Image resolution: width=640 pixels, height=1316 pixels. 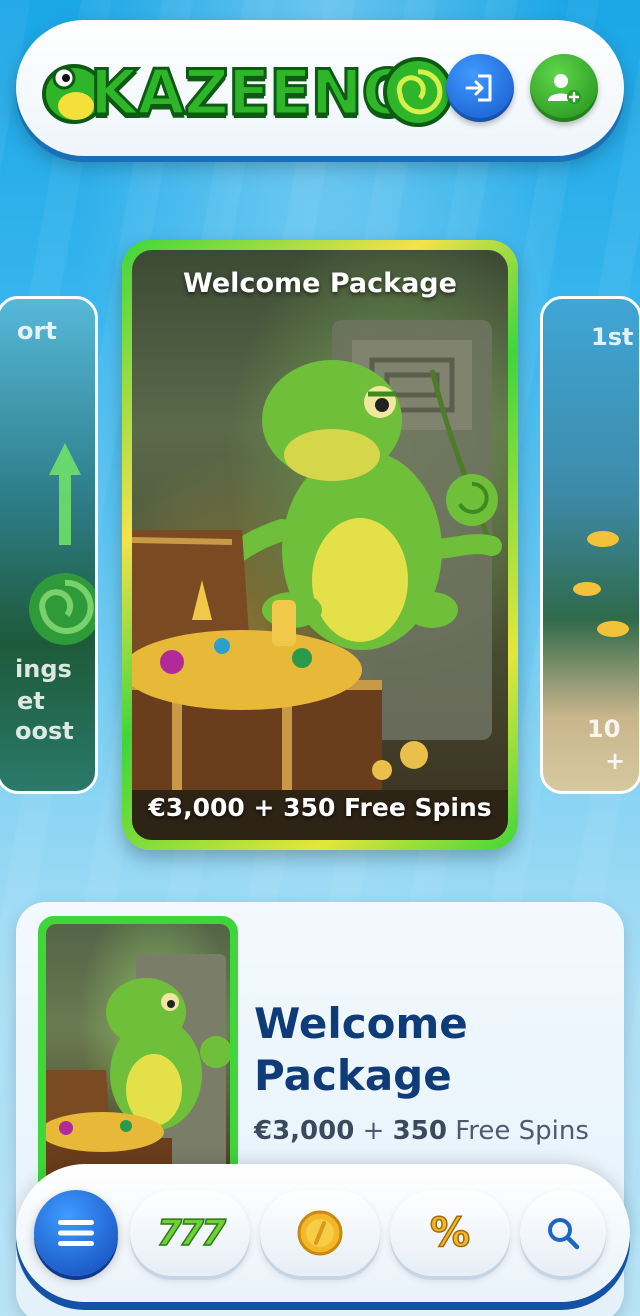 I want to click on top-header: KAZEENO, so click(x=320, y=88).